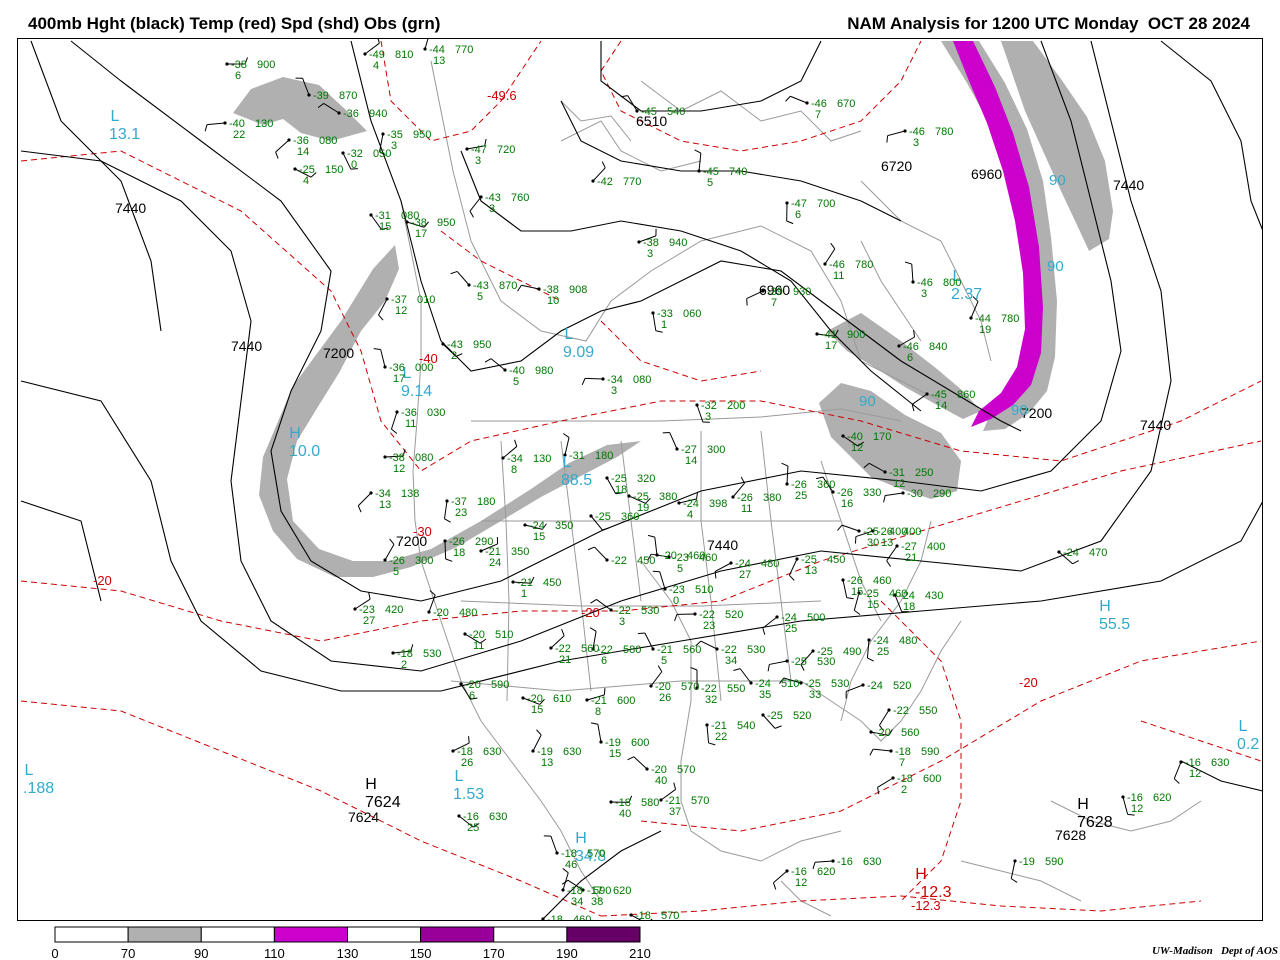 The image size is (1280, 960). Describe the element at coordinates (882, 581) in the screenshot. I see `obs-height: 460` at that location.